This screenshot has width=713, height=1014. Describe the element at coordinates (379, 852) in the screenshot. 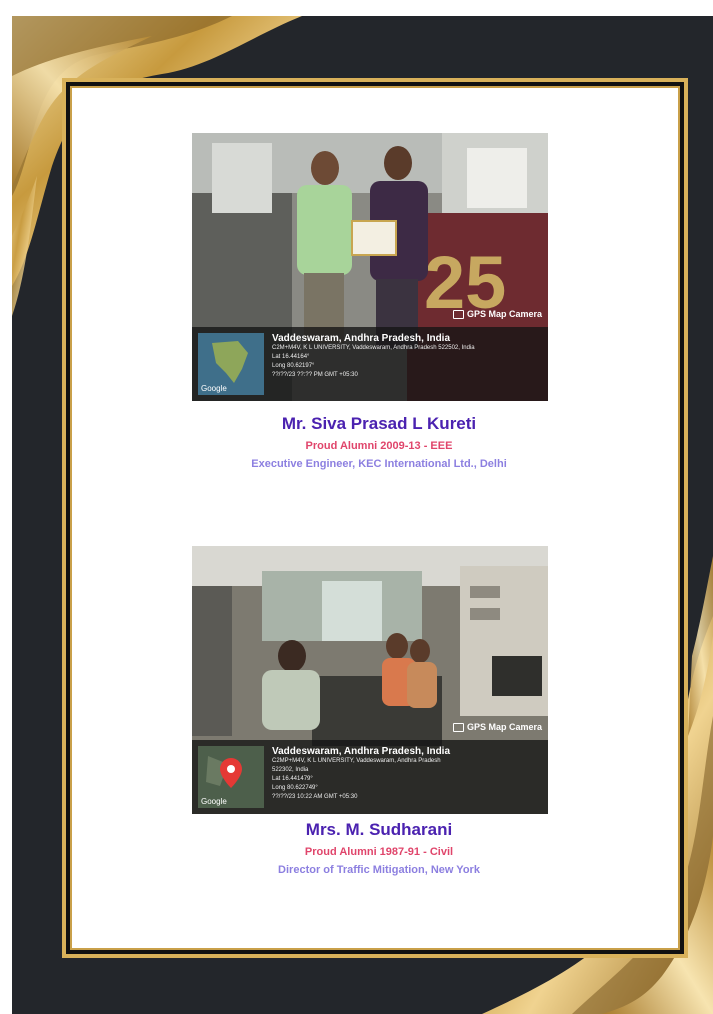

I see `alumni-batch: Proud Alumni 1987-91 - Civil` at that location.